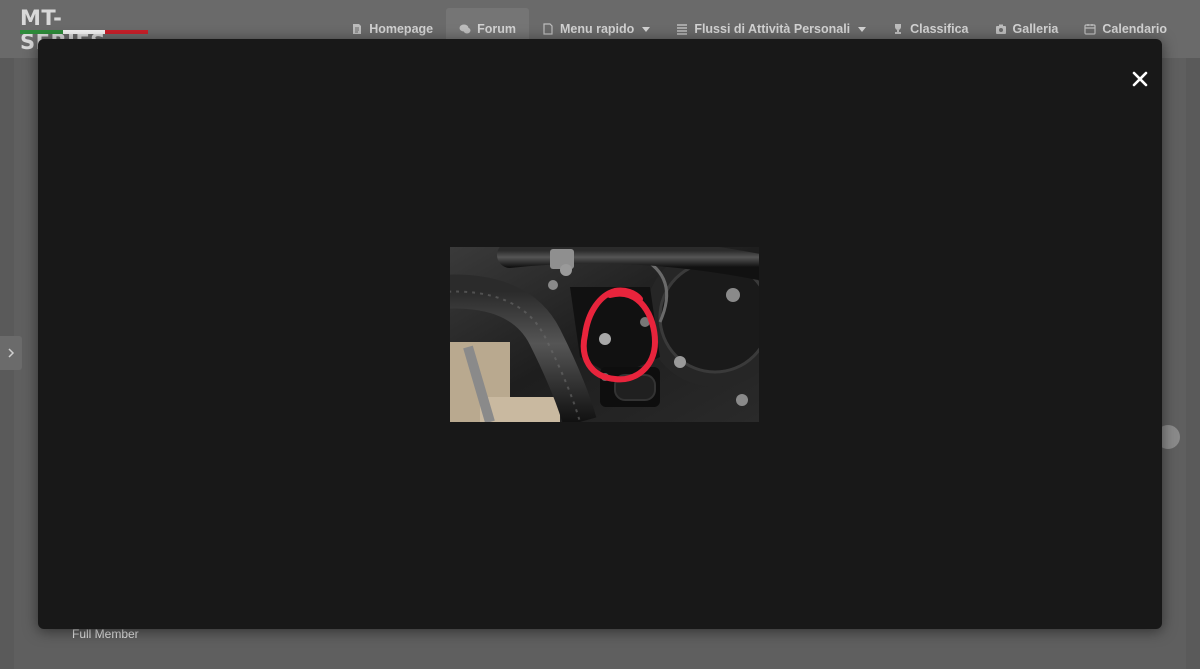  I want to click on author-rank-label: Full Member, so click(105, 634).